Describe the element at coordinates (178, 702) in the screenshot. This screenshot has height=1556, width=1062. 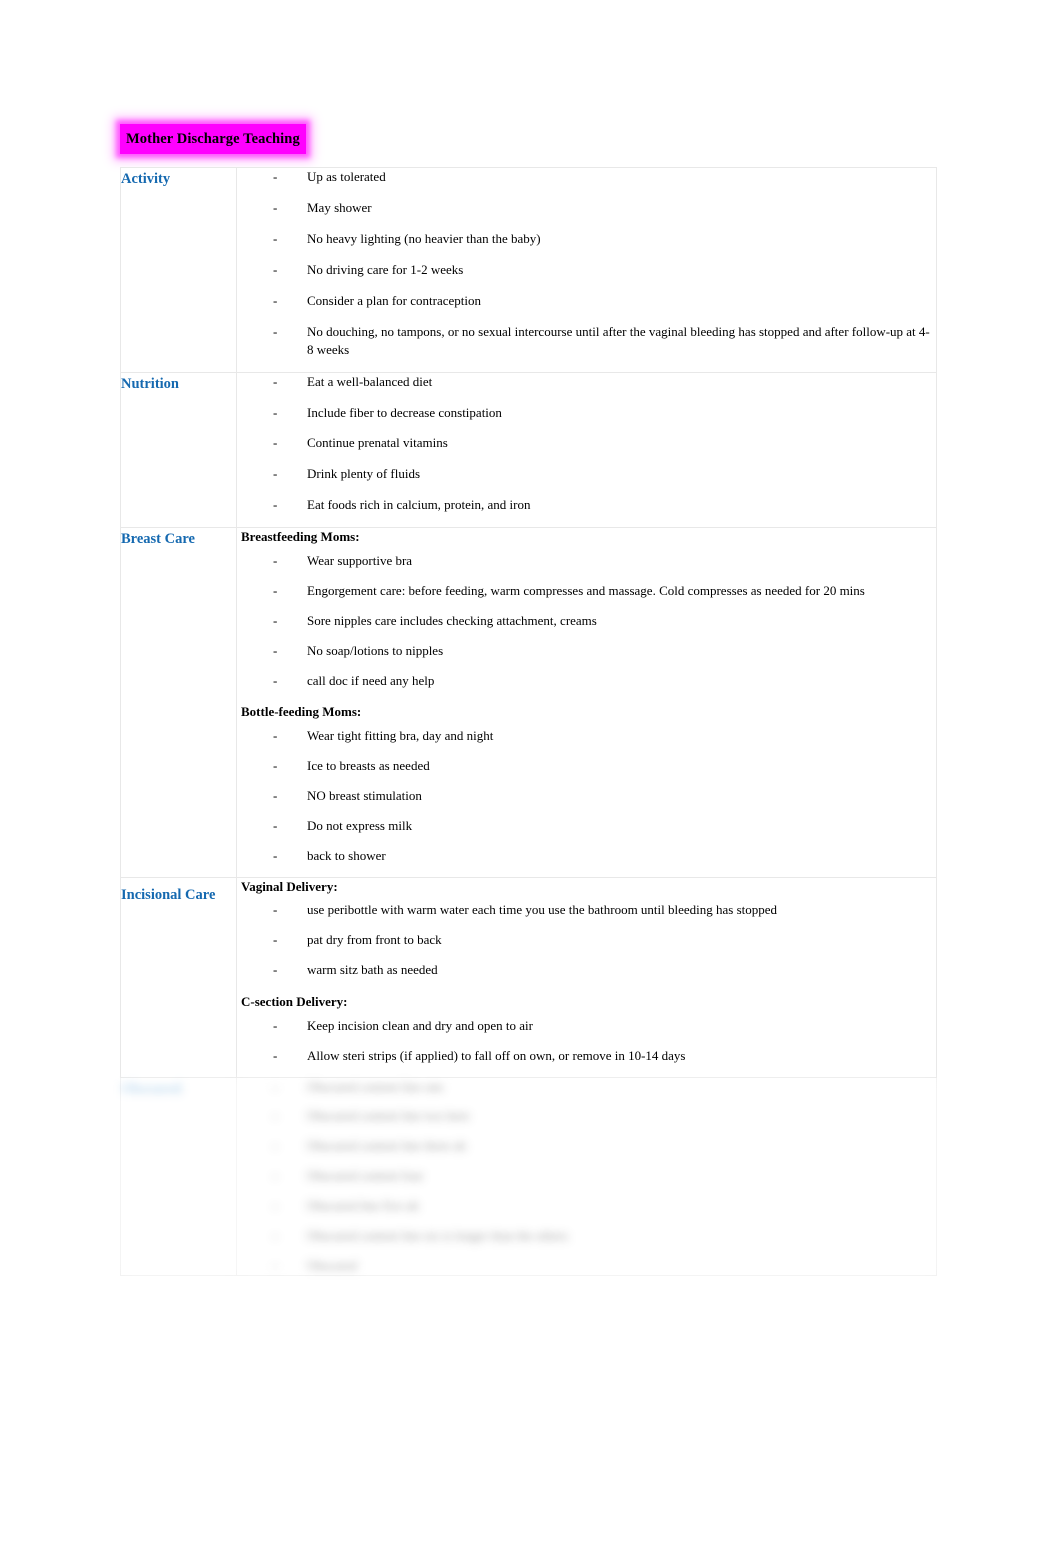
I see `category-cell-breast-care: Breast Care` at that location.